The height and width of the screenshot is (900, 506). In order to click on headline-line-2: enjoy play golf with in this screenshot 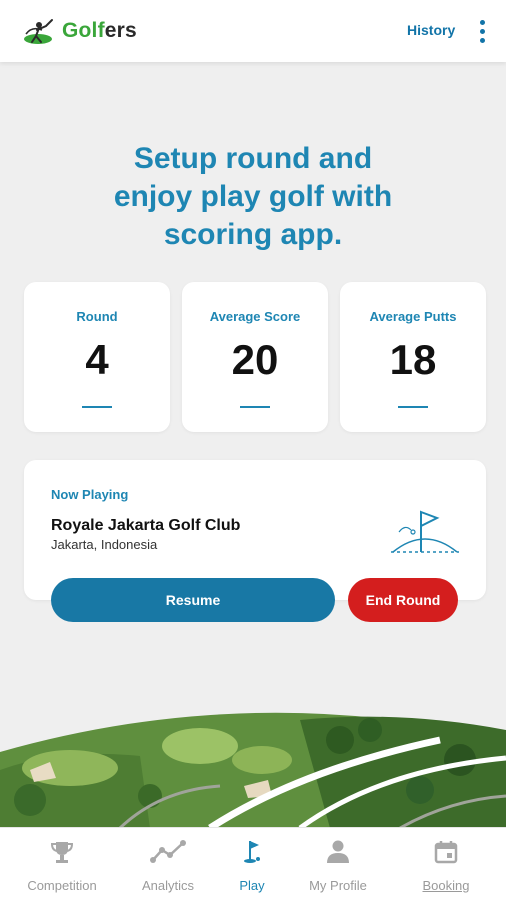, I will do `click(253, 196)`.